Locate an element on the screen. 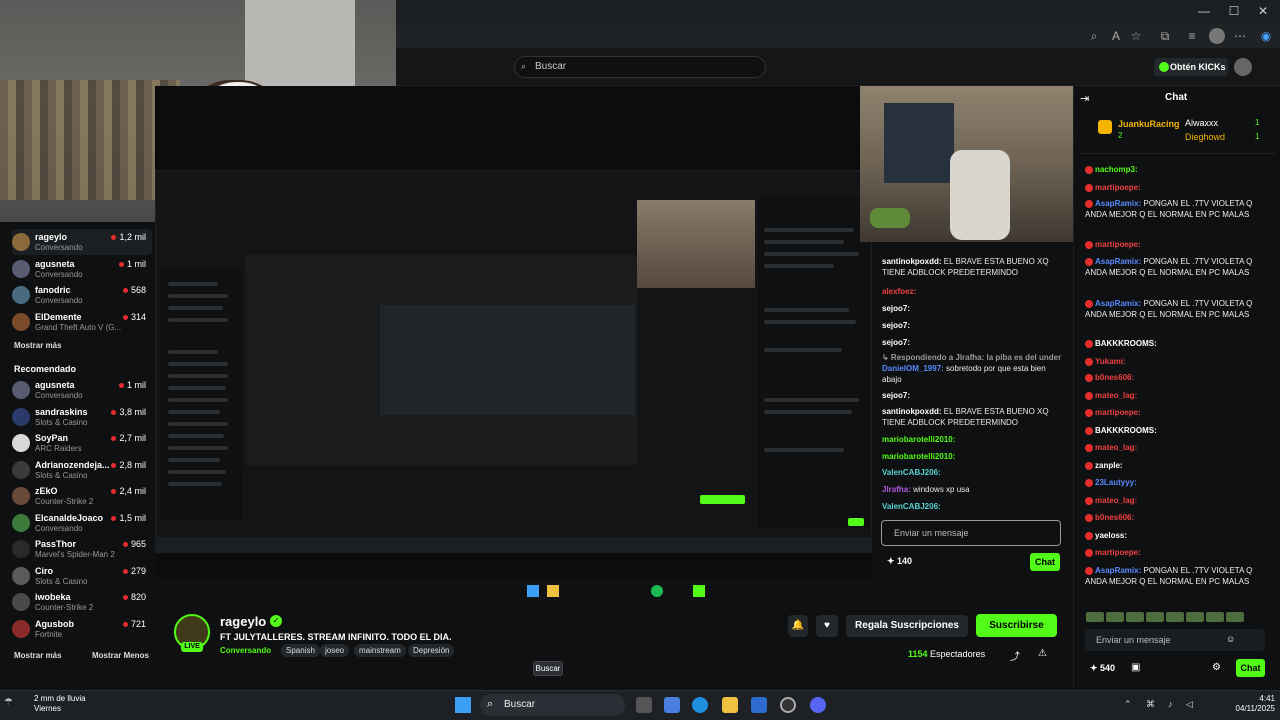 This screenshot has width=1280, height=720. tag-depresion: Depresión is located at coordinates (431, 650).